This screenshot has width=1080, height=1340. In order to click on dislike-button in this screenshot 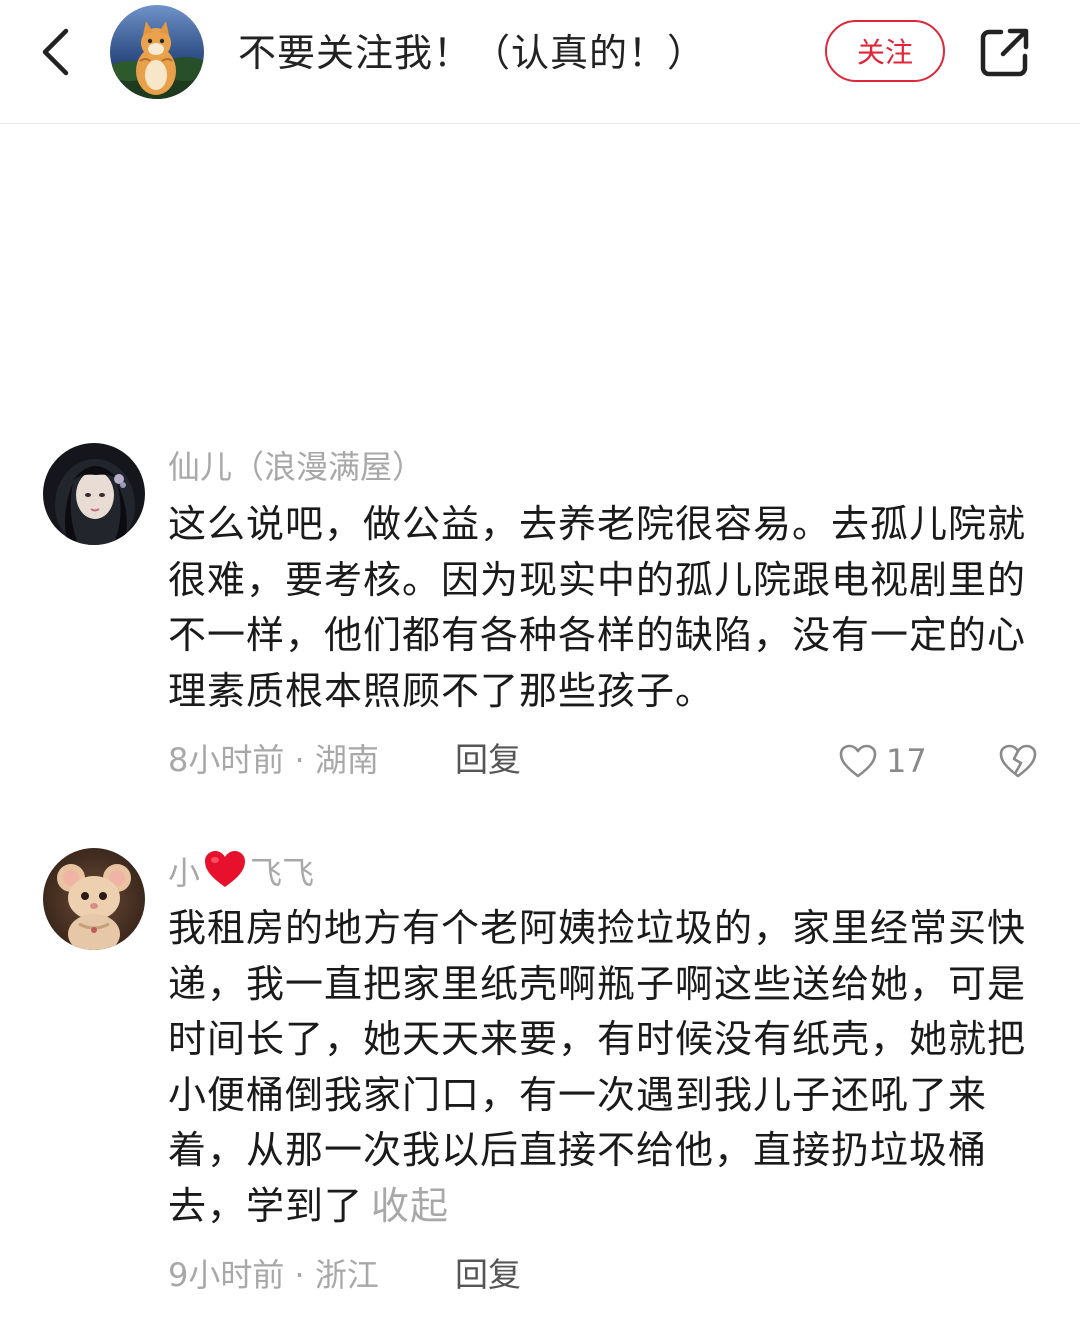, I will do `click(1018, 761)`.